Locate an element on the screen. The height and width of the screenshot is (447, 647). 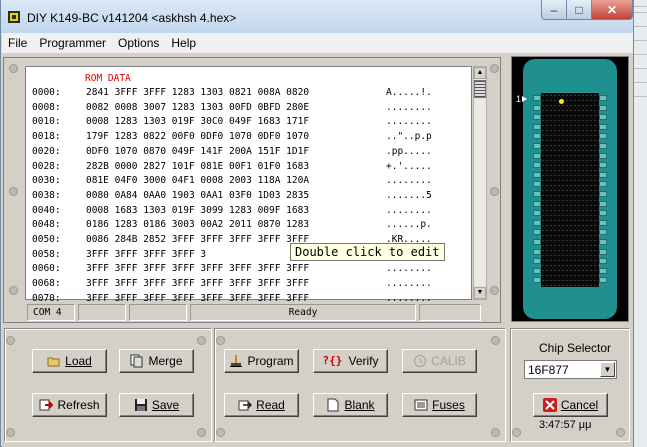
menu-options: Options is located at coordinates (138, 43).